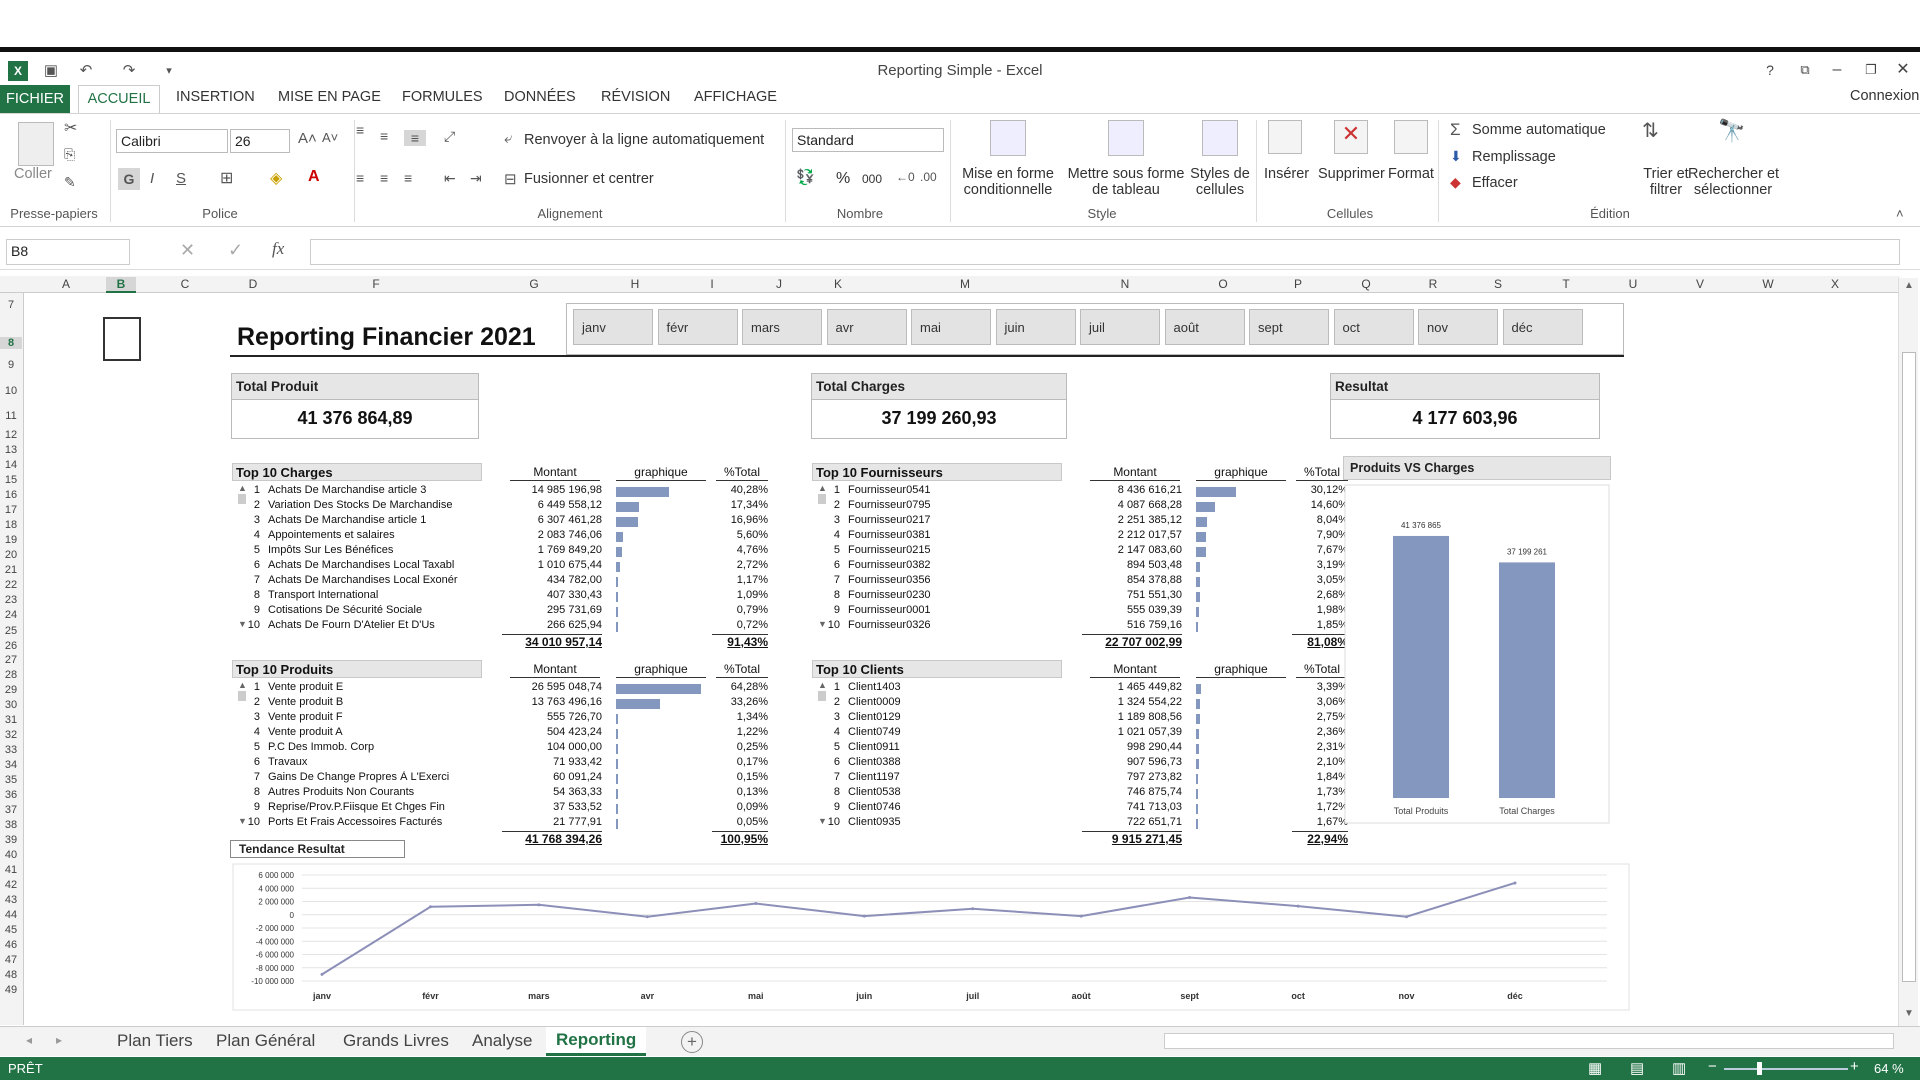  What do you see at coordinates (1125, 284) in the screenshot?
I see `col-header-n: N` at bounding box center [1125, 284].